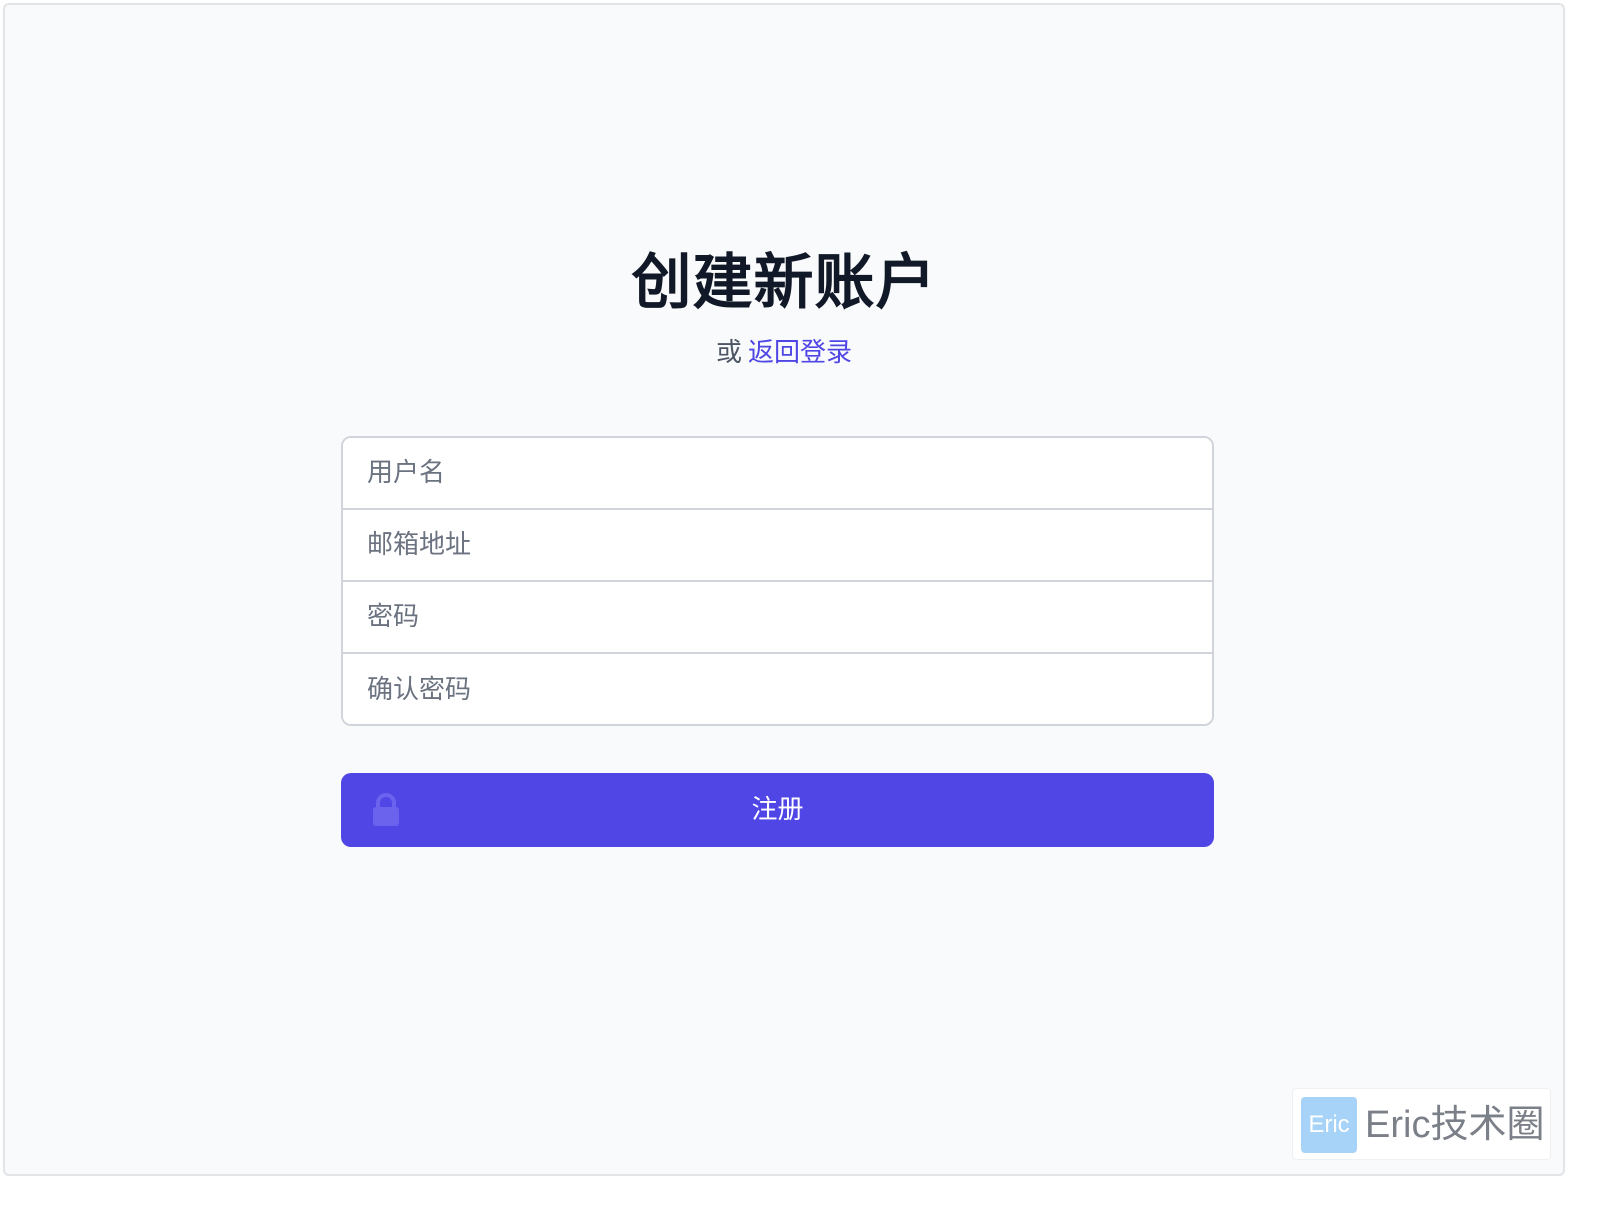 Image resolution: width=1608 pixels, height=1208 pixels. What do you see at coordinates (386, 809) in the screenshot?
I see `lock-icon` at bounding box center [386, 809].